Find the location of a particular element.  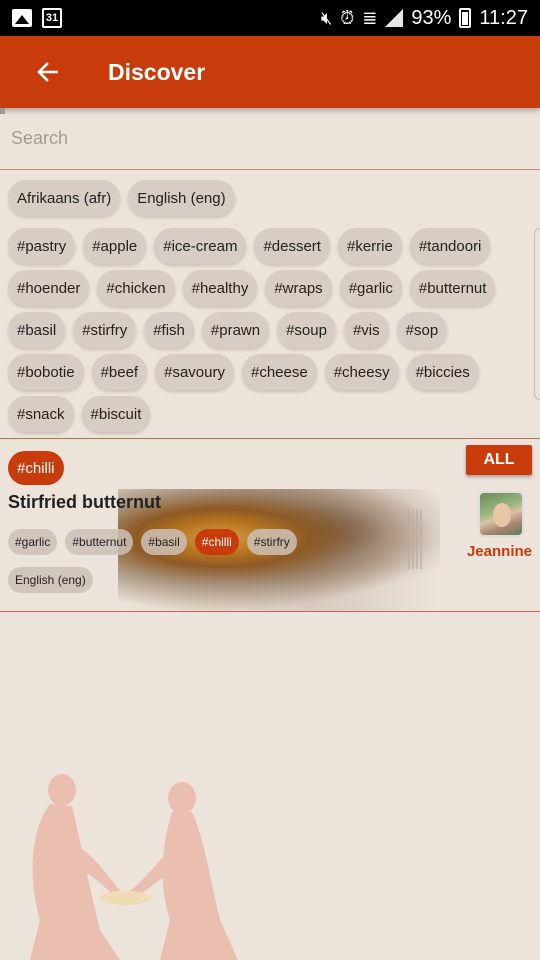

active-filter-chip: #chilli is located at coordinates (36, 468).